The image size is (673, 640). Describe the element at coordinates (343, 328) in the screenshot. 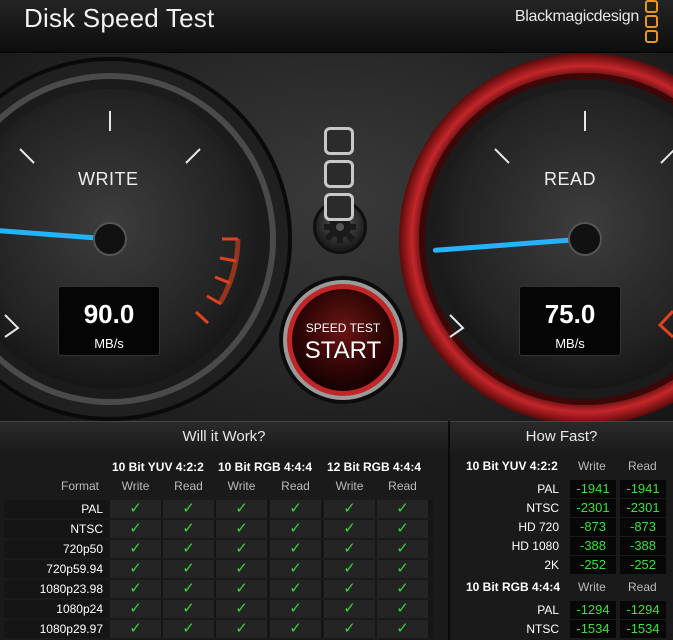

I see `start-button-caption: SPEED TEST` at that location.